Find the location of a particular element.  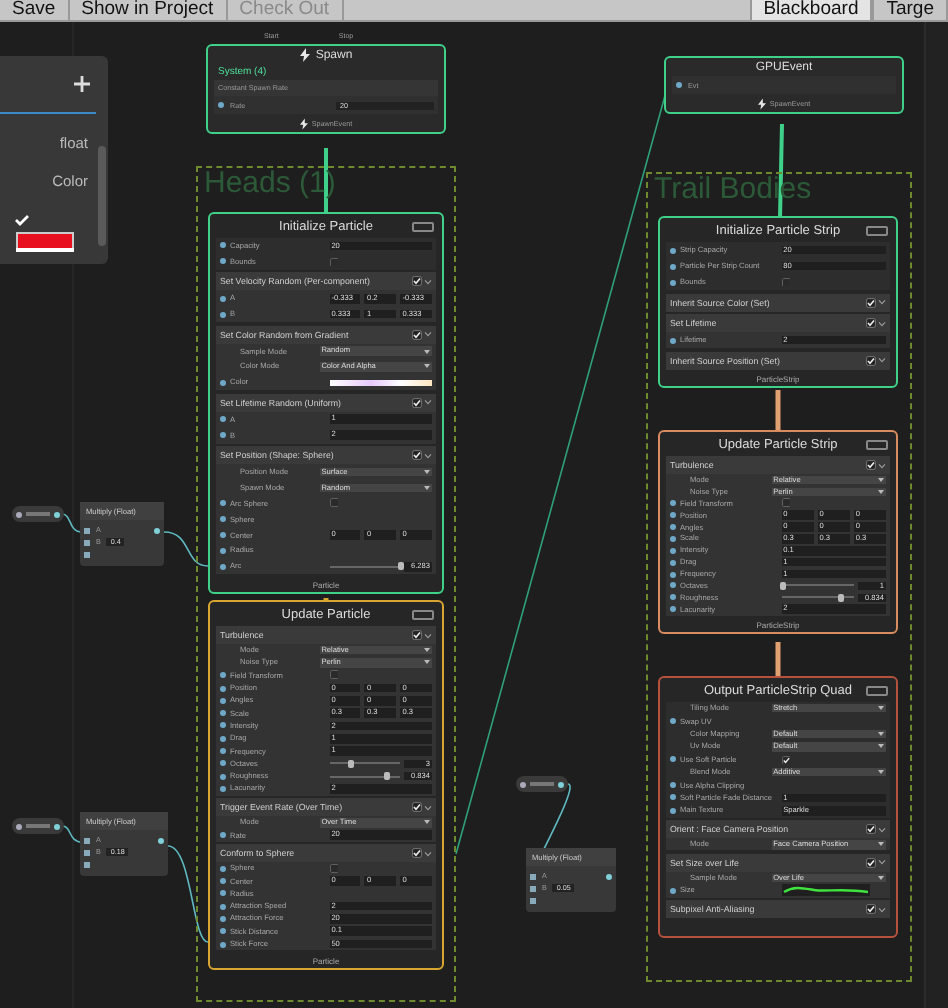

scrollbar is located at coordinates (102, 196).